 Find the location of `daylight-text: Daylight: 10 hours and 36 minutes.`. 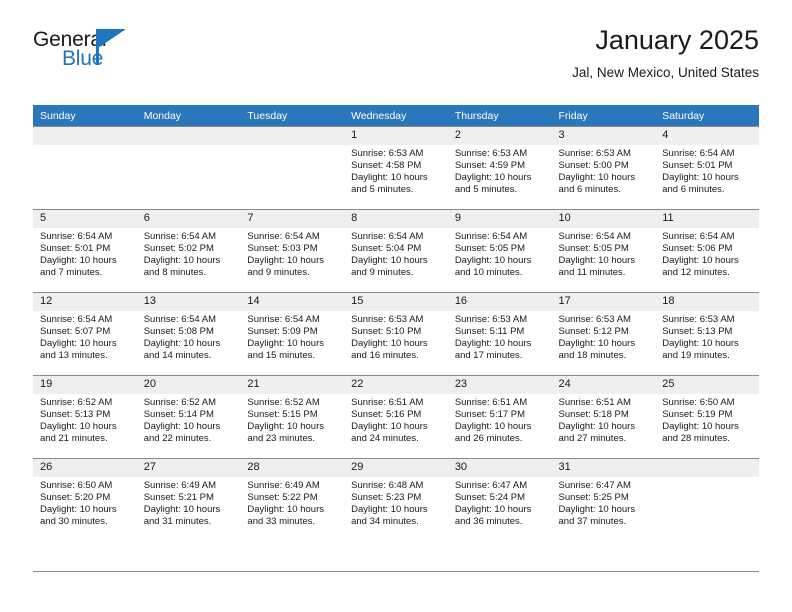

daylight-text: Daylight: 10 hours and 36 minutes. is located at coordinates (493, 516).